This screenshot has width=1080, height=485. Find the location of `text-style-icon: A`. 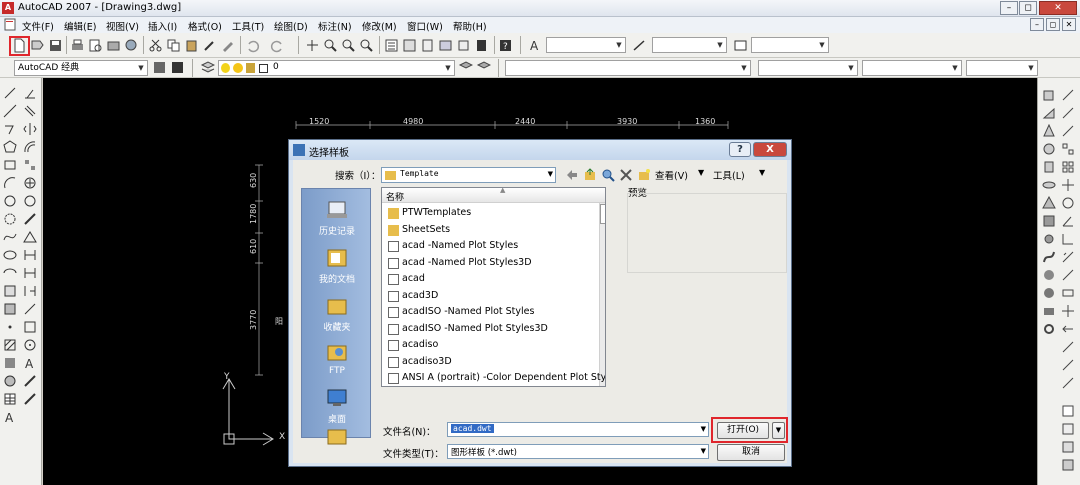

text-style-icon: A is located at coordinates (535, 45).